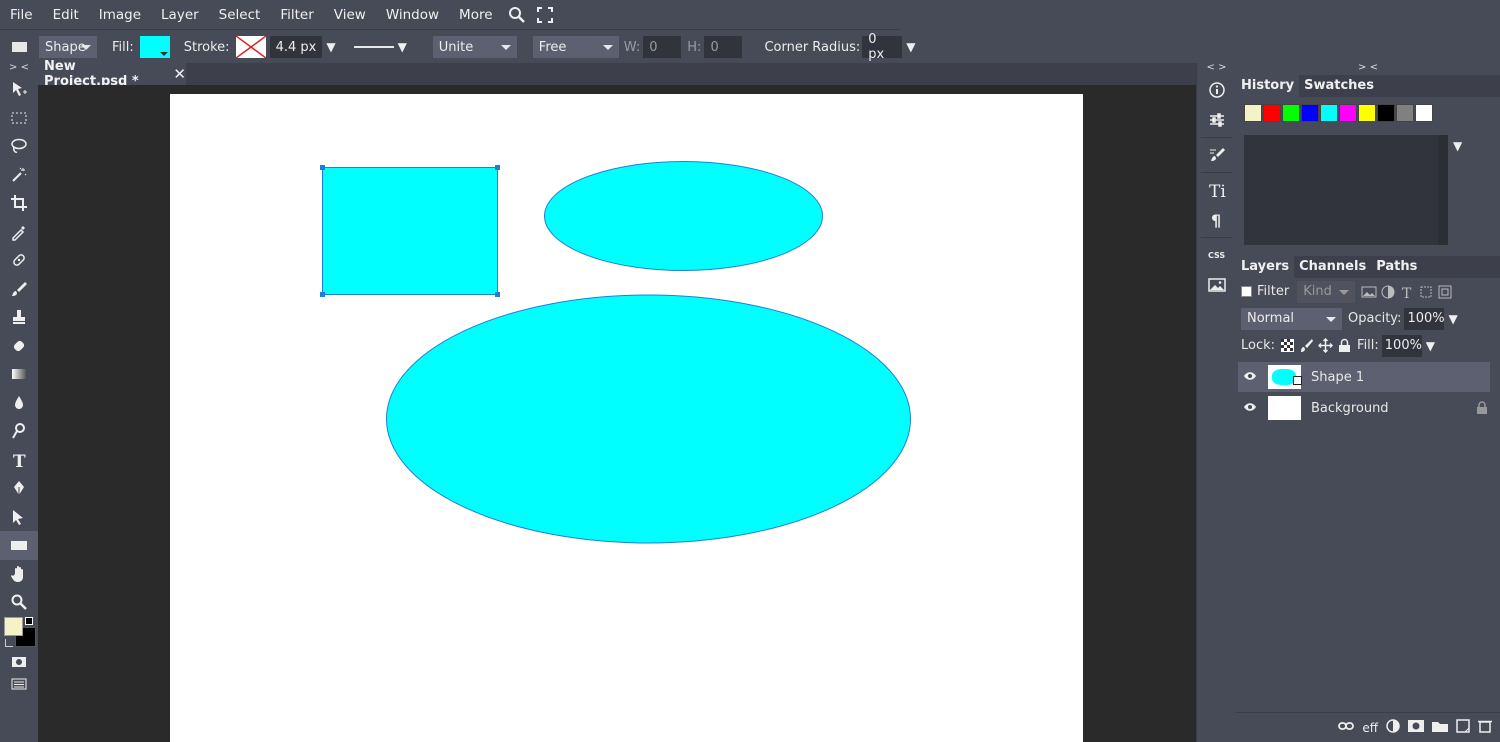 Image resolution: width=1500 pixels, height=742 pixels. Describe the element at coordinates (1405, 113) in the screenshot. I see `swatch-gray` at that location.